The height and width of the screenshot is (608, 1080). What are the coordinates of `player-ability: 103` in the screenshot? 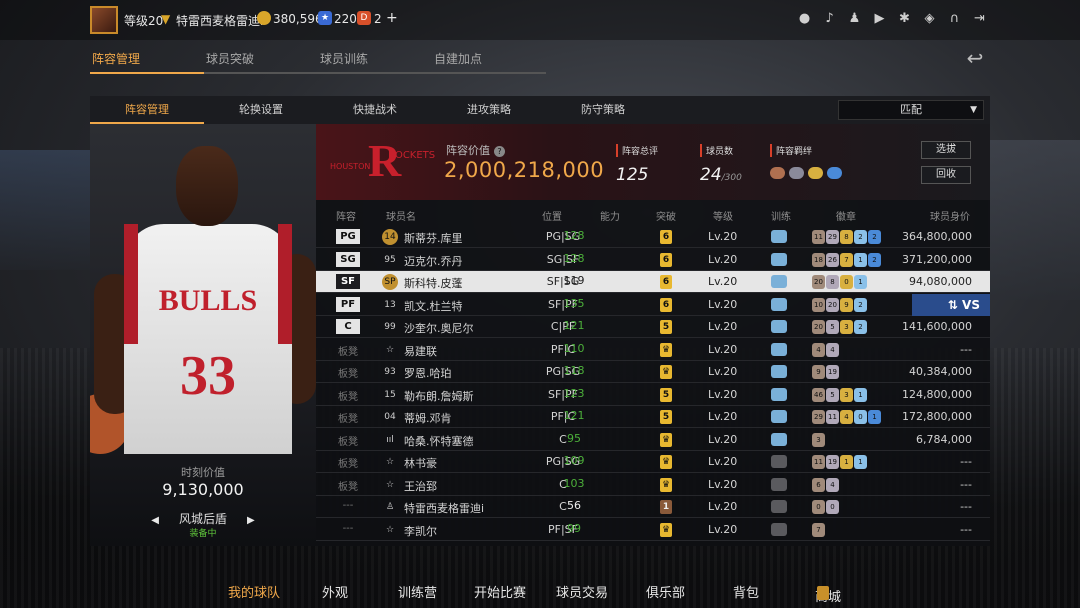 It's located at (574, 483).